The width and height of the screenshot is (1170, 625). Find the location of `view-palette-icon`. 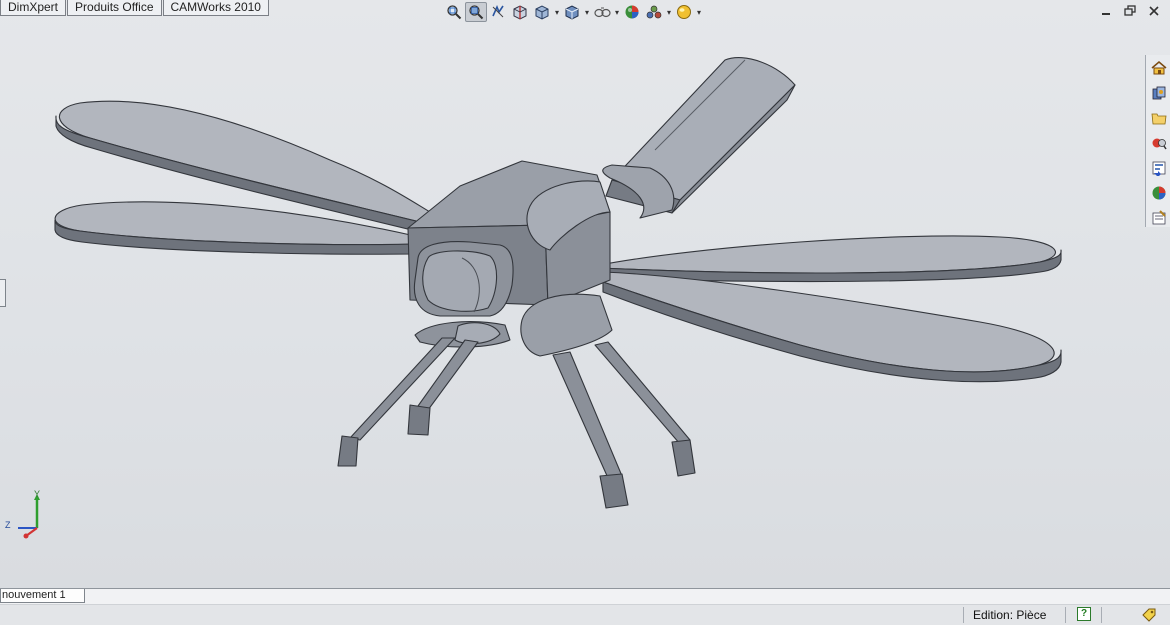

view-palette-icon is located at coordinates (1158, 168).